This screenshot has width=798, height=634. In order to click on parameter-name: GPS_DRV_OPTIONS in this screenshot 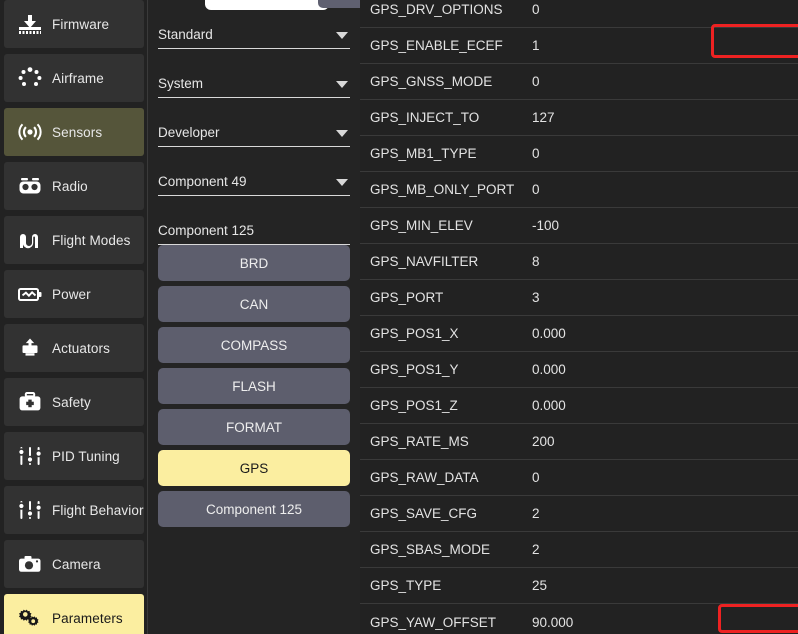, I will do `click(436, 9)`.